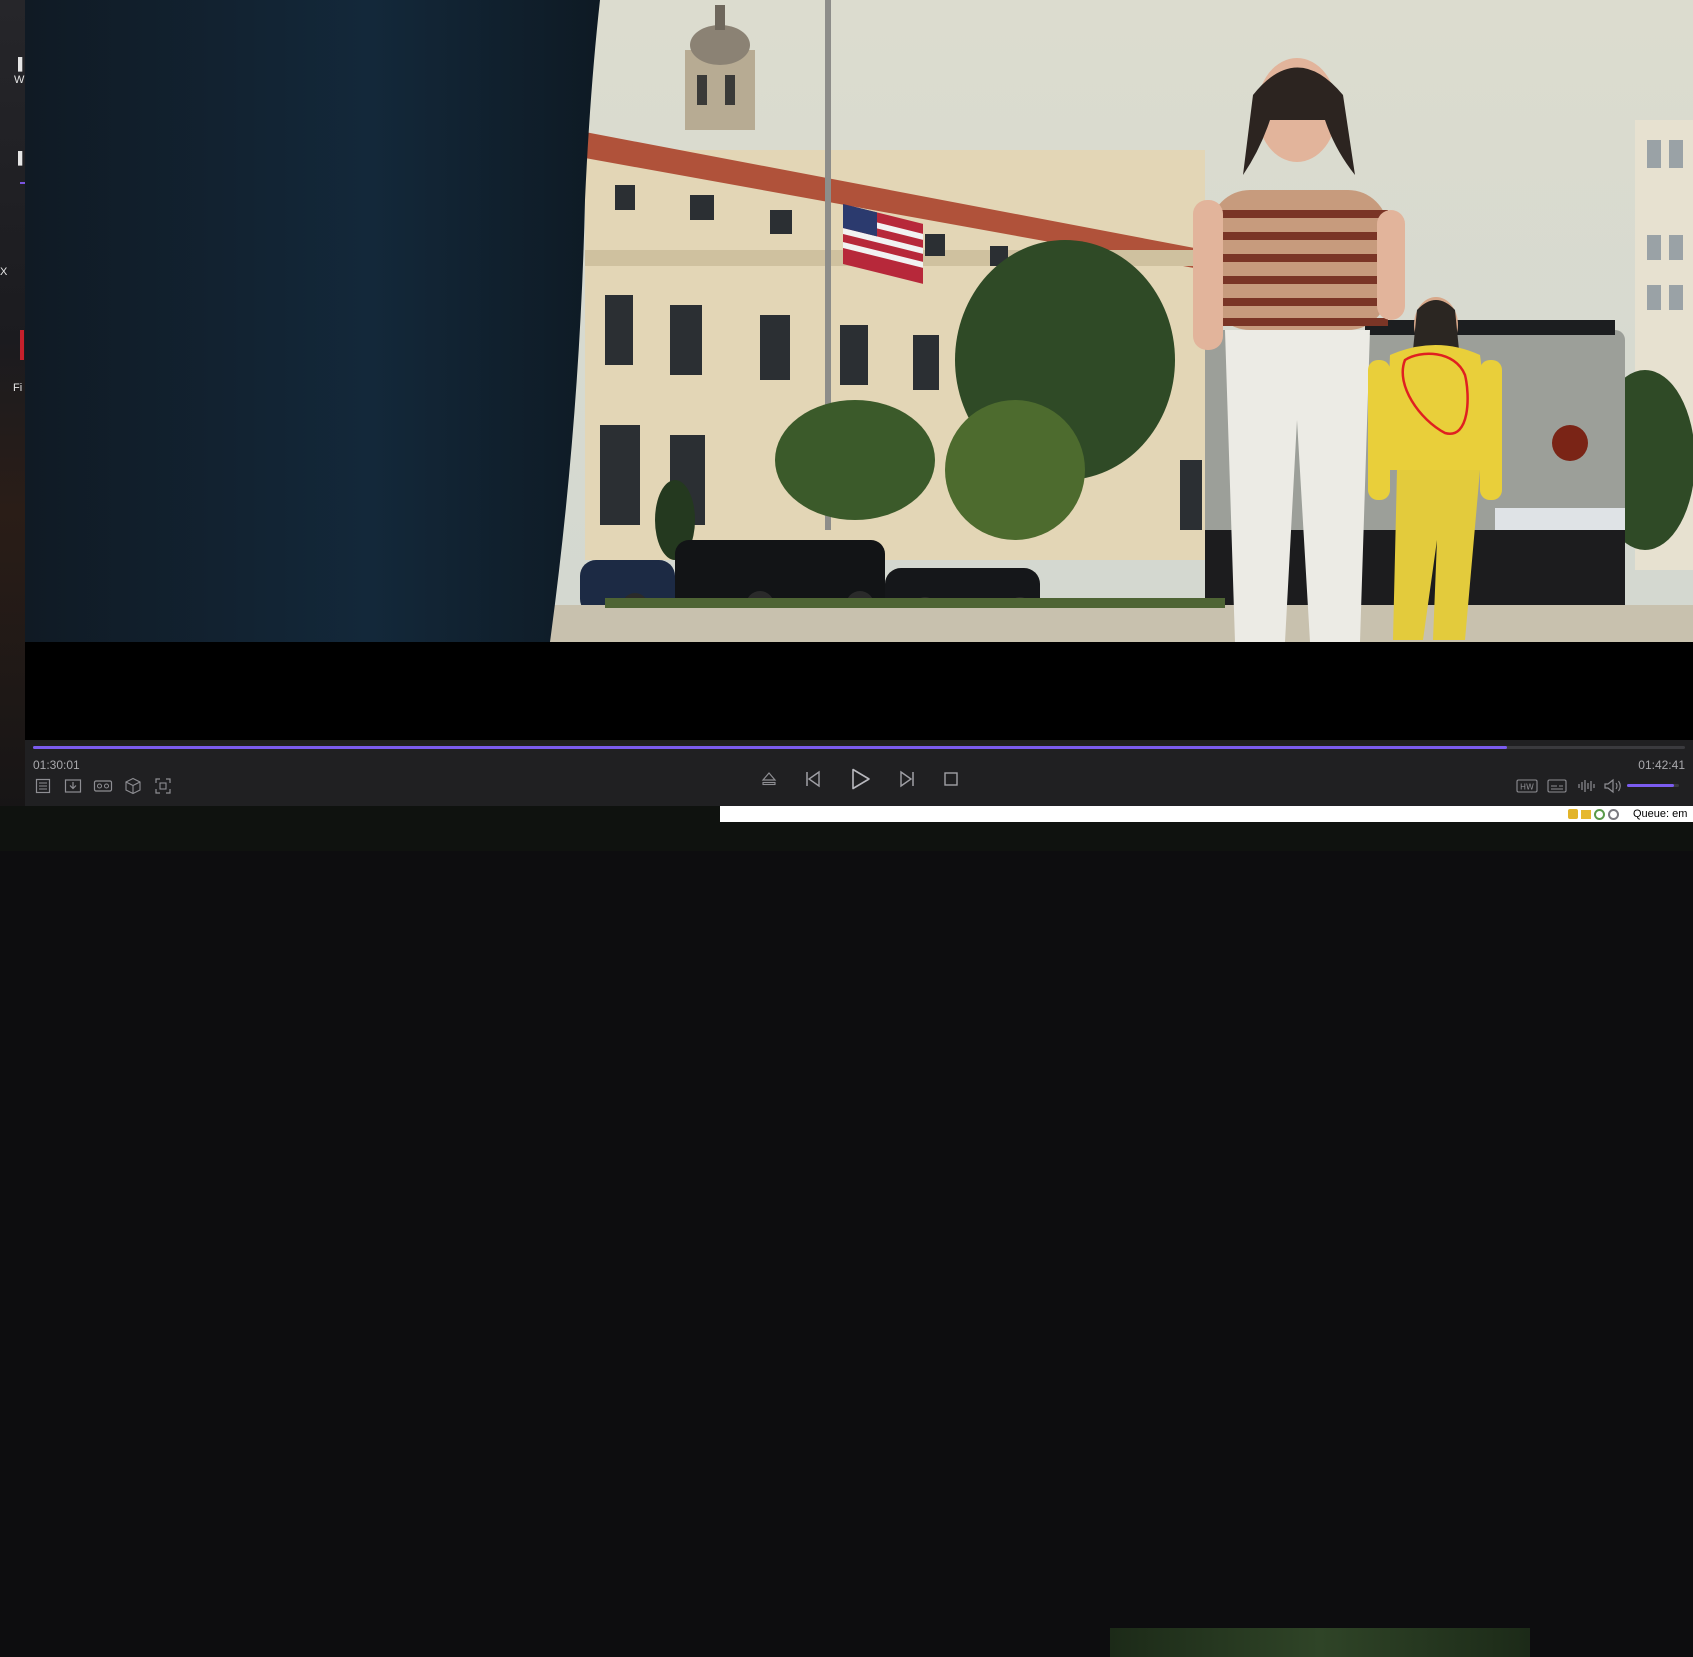  I want to click on status-icons, so click(1593, 814).